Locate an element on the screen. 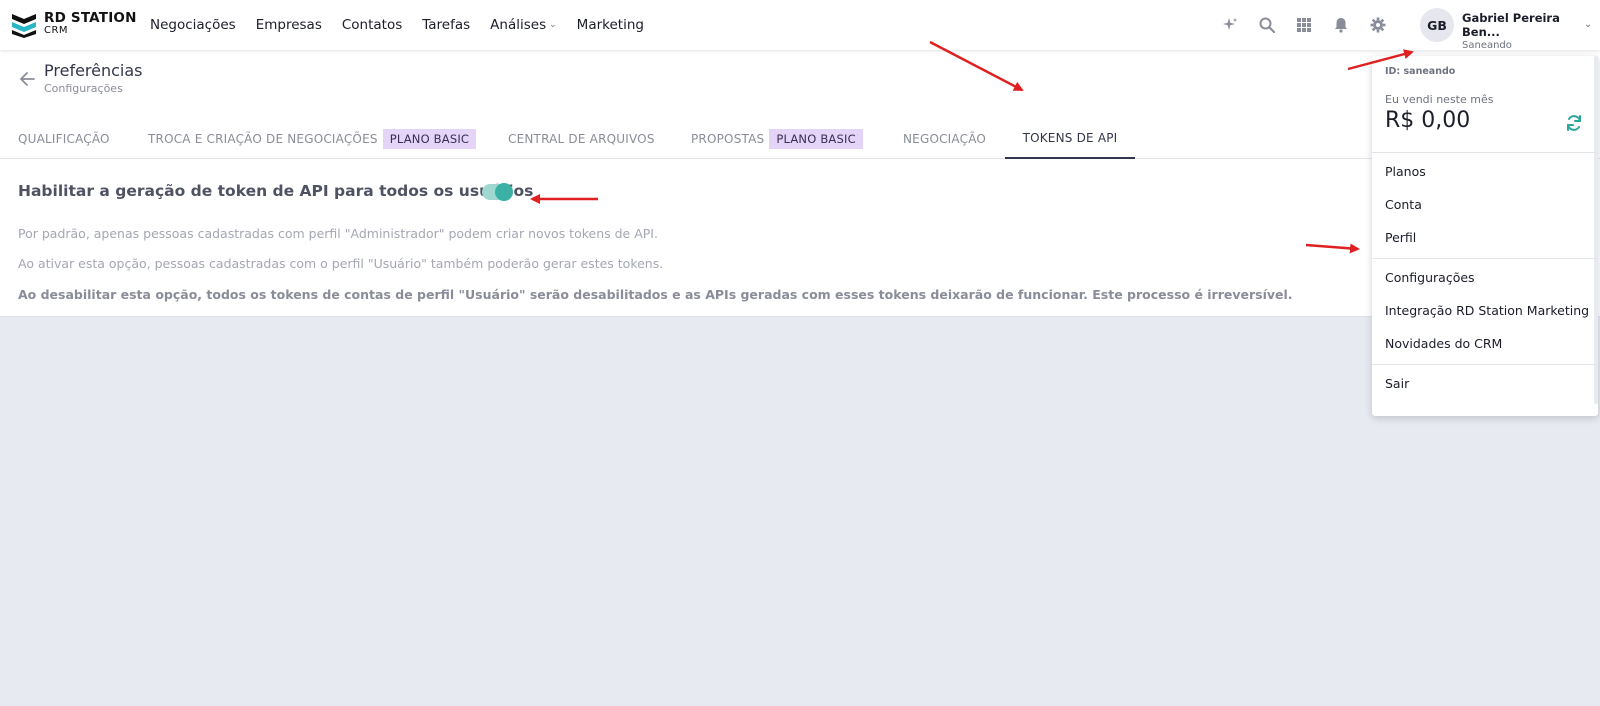 The image size is (1600, 706). menu-item-configuracoes: Configurações is located at coordinates (1430, 277).